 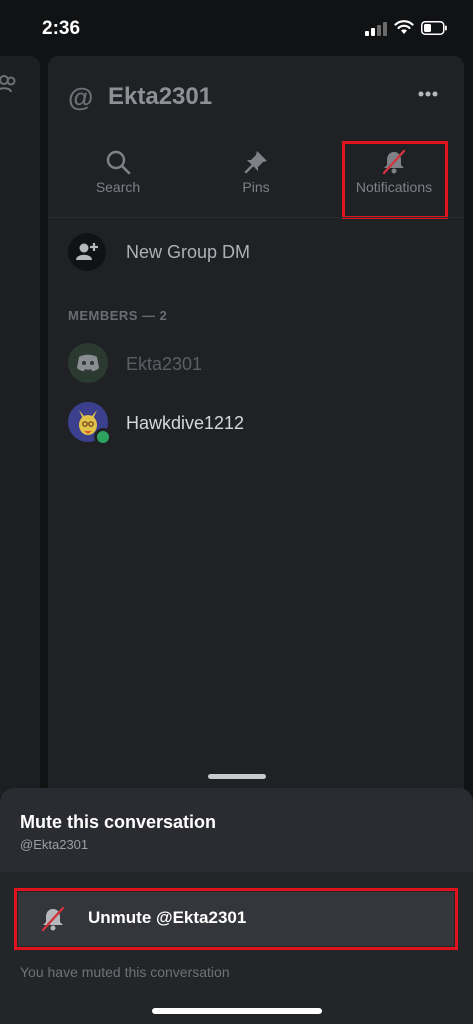 What do you see at coordinates (54, 844) in the screenshot?
I see `sheet-subtitle: @Ekta2301` at bounding box center [54, 844].